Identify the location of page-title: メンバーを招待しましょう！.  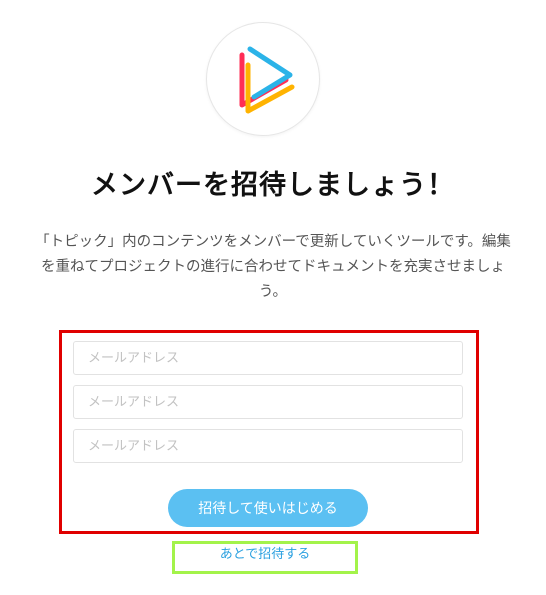
(273, 185).